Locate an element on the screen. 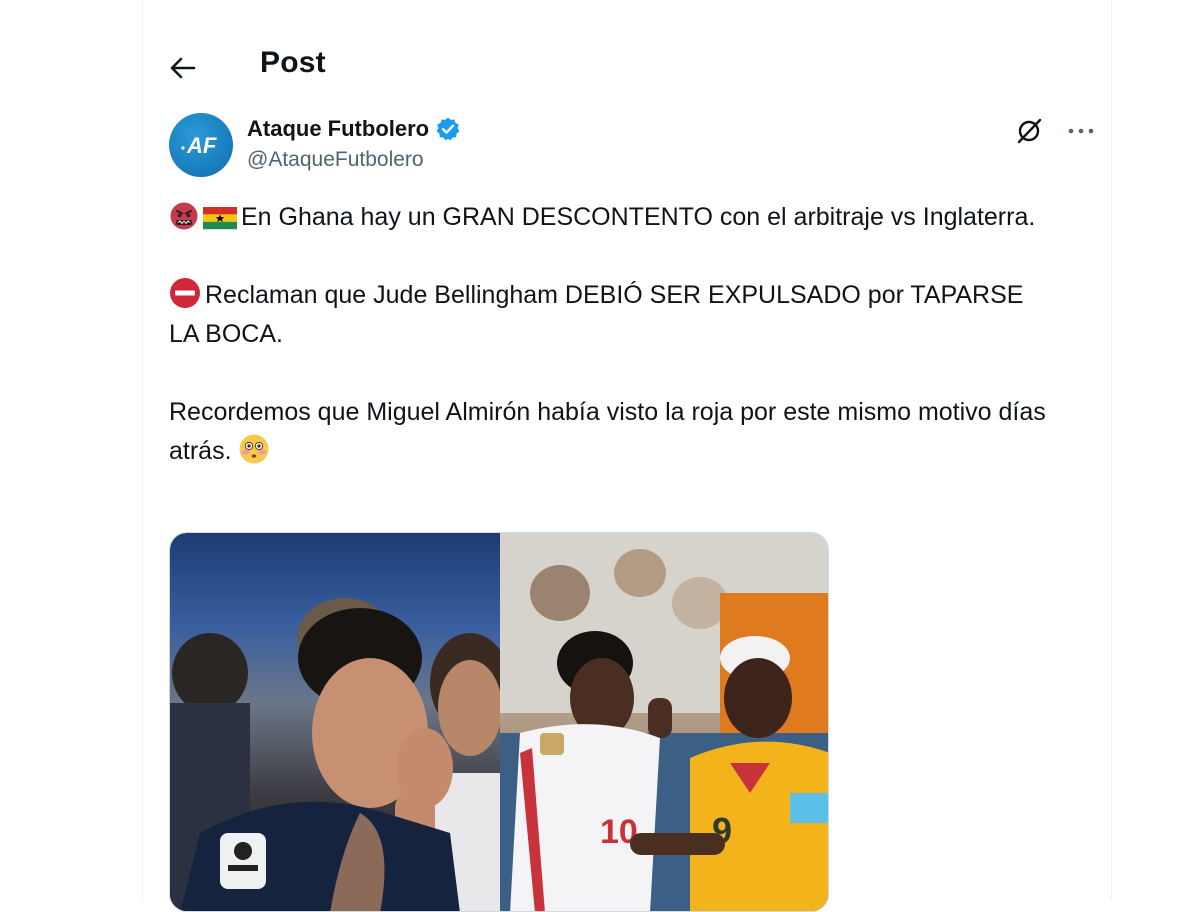 The height and width of the screenshot is (912, 1200). author-name-text: Ataque Futbolero is located at coordinates (338, 128).